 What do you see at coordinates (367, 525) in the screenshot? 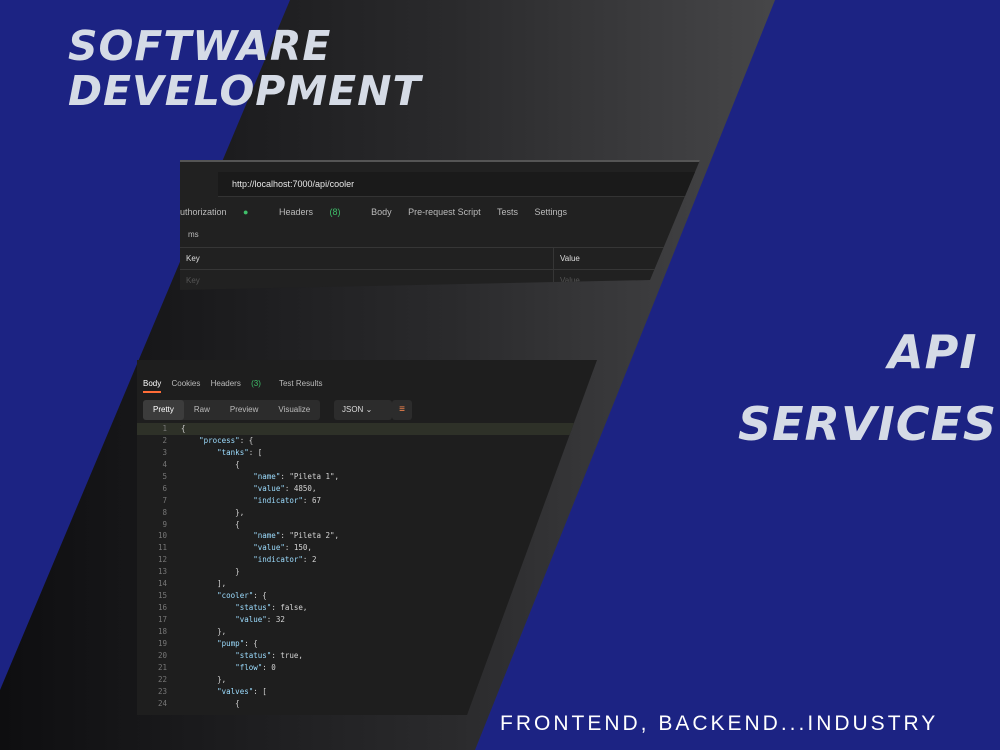
I see `code-line: 9 {` at bounding box center [367, 525].